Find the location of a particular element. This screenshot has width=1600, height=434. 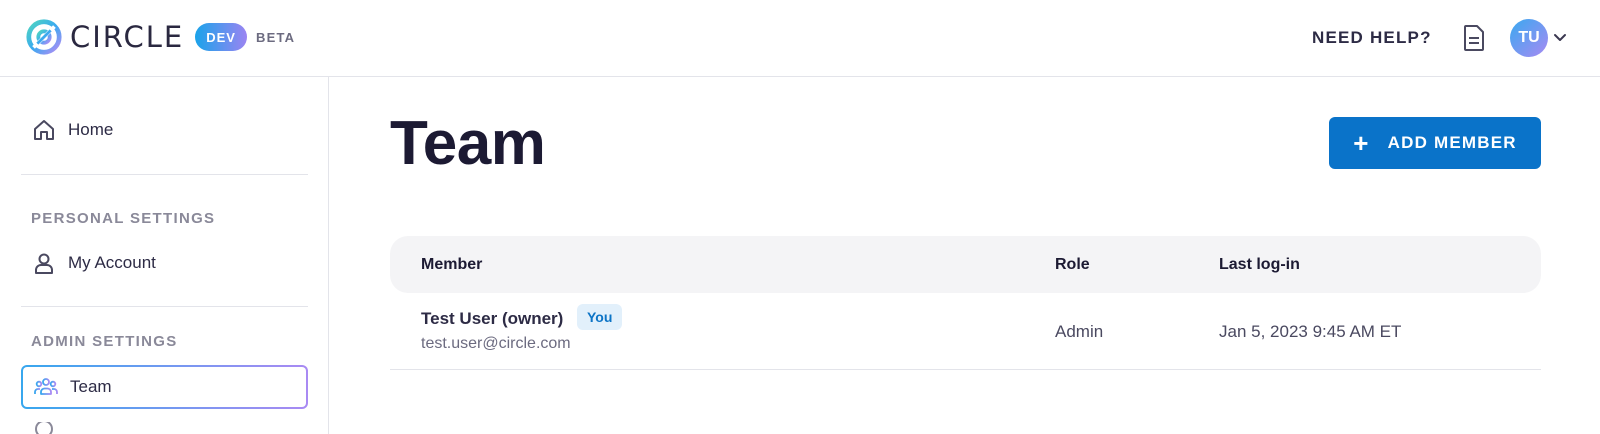

dev-badge: DEV is located at coordinates (221, 37).